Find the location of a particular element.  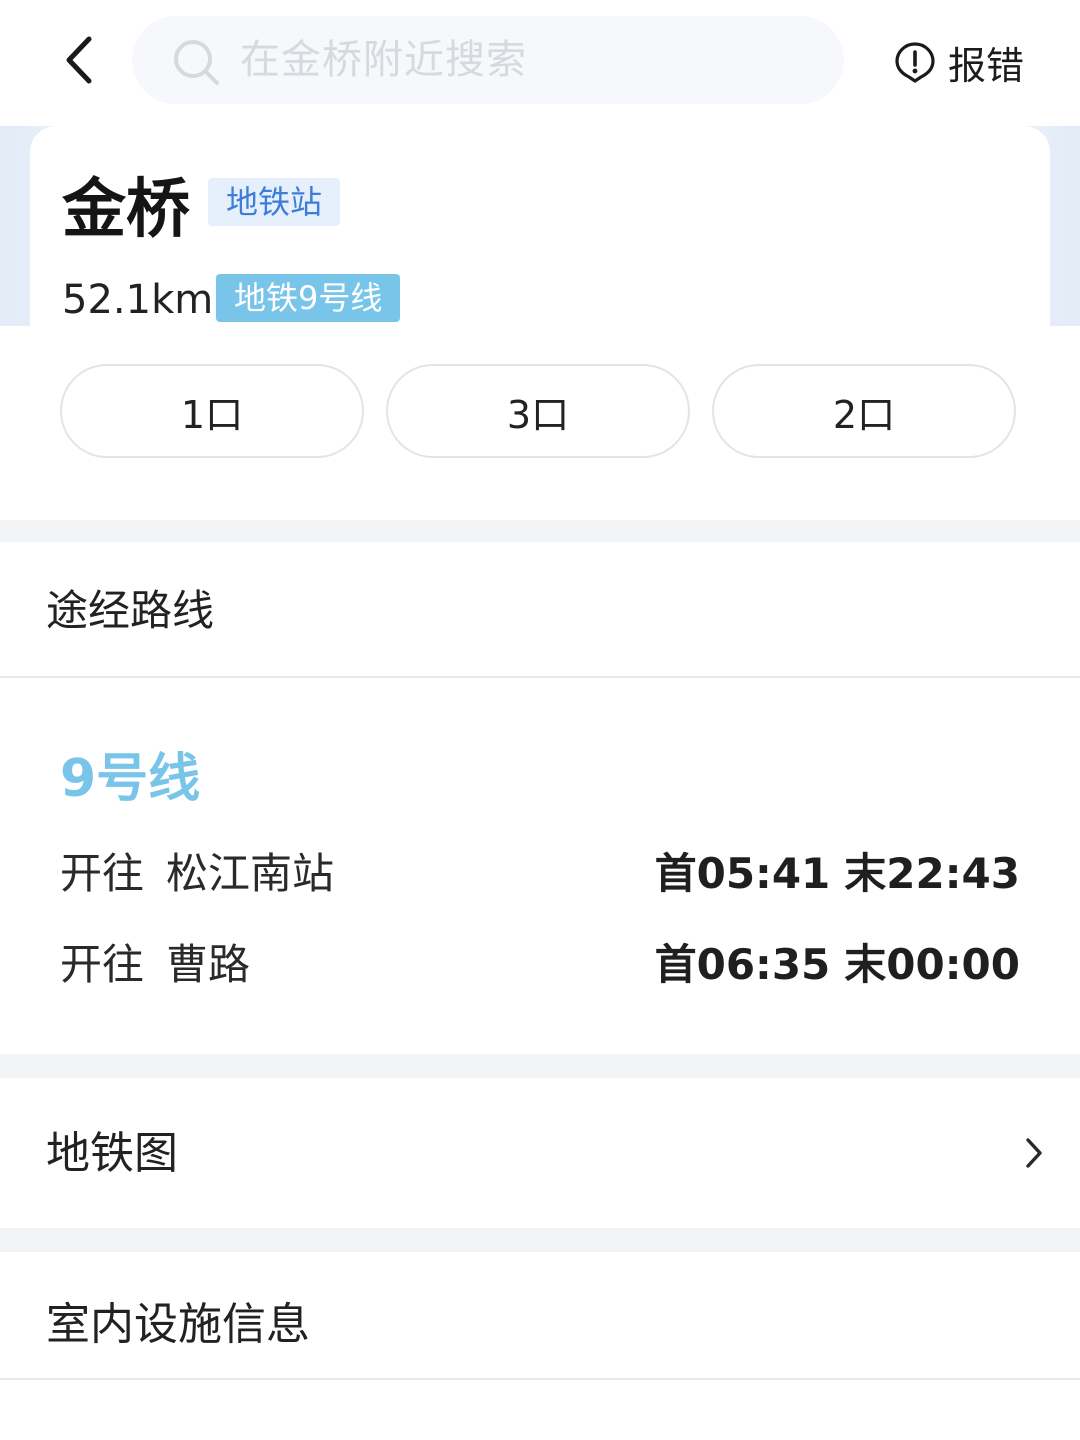

search-icon is located at coordinates (196, 62).